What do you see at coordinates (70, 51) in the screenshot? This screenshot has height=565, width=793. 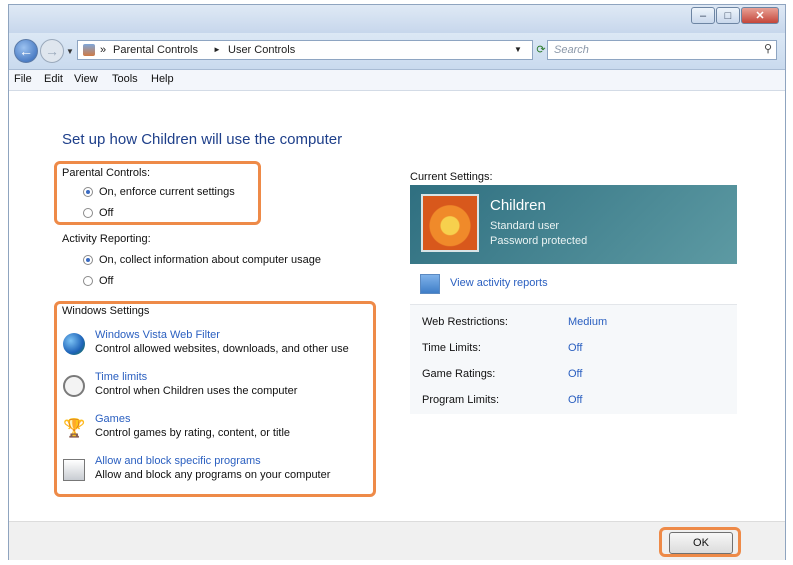 I see `recent-pages-dropdown-icon: ▼` at bounding box center [70, 51].